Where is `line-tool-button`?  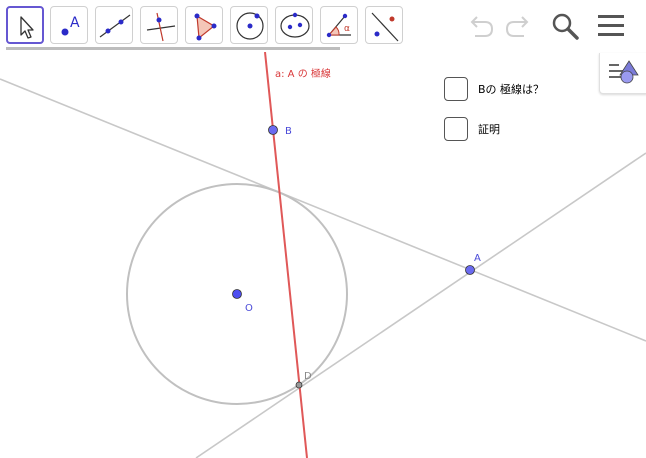
line-tool-button is located at coordinates (114, 25).